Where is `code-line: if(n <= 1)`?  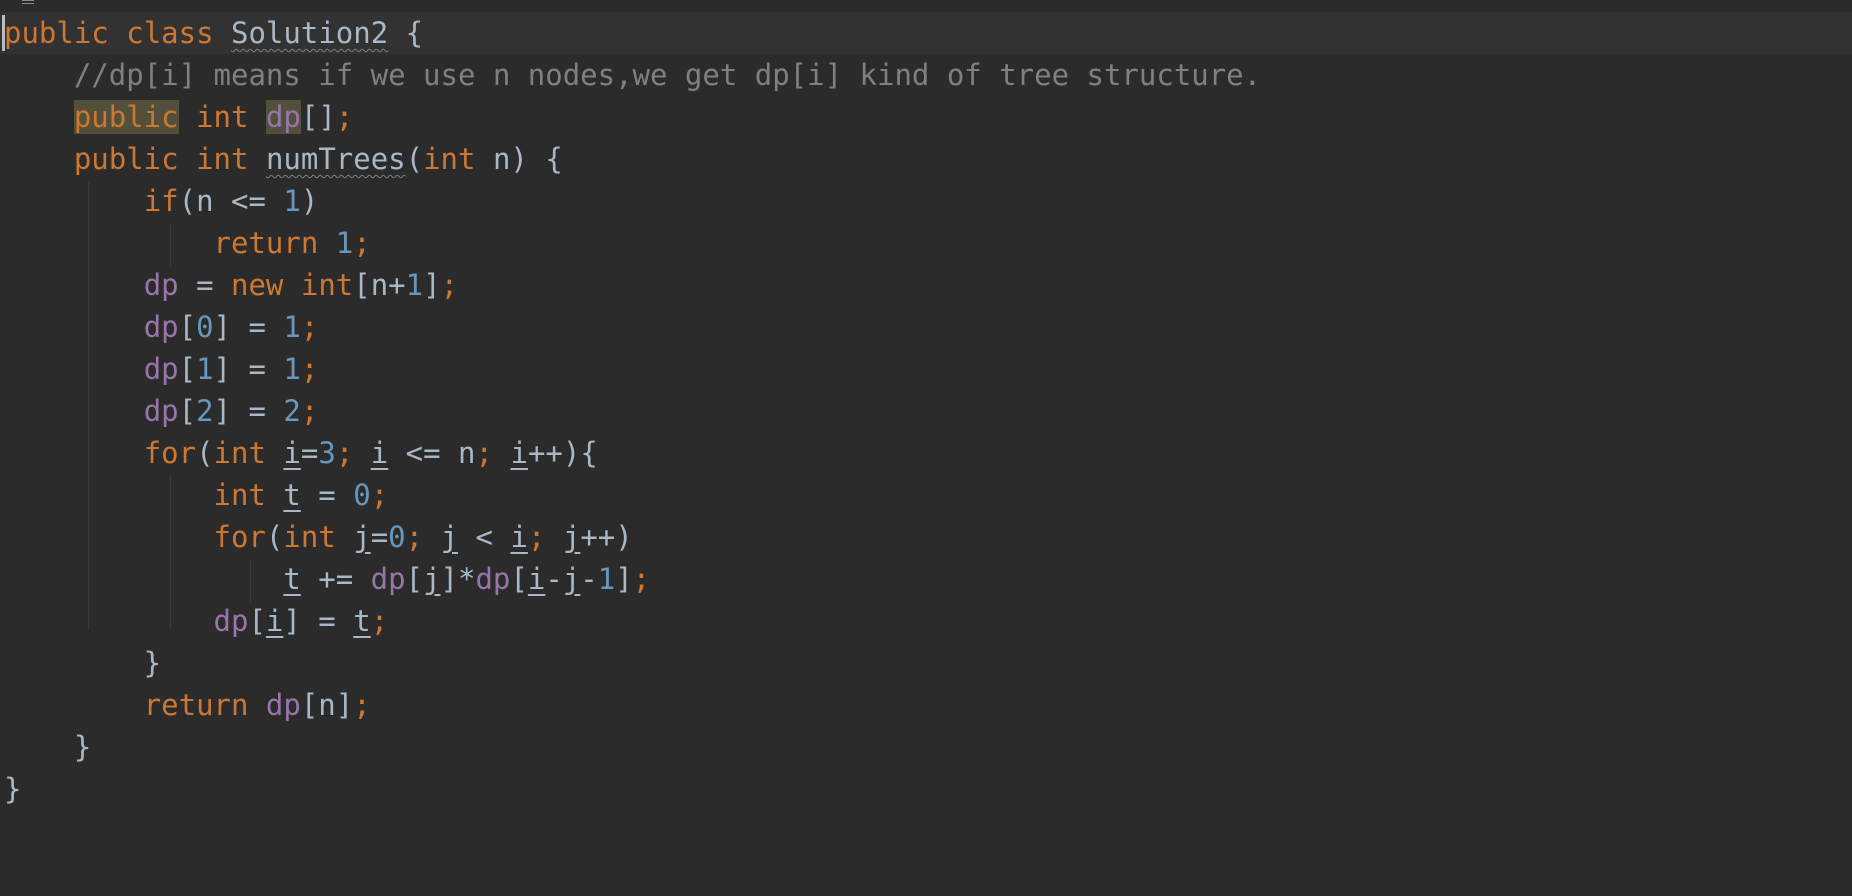 code-line: if(n <= 1) is located at coordinates (632, 201).